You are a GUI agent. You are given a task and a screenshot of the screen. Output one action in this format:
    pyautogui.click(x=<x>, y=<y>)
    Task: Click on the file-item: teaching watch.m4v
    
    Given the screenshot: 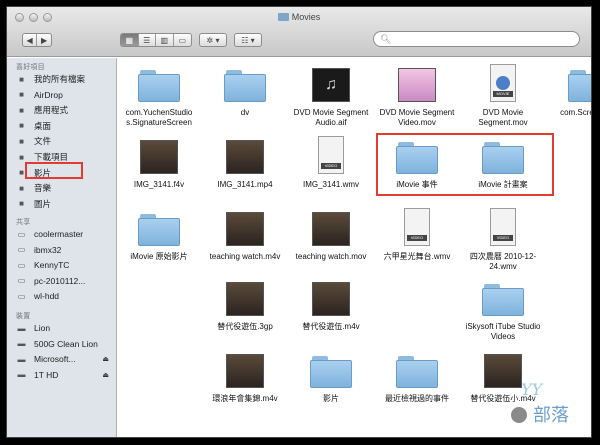 What is the action you would take?
    pyautogui.click(x=245, y=240)
    